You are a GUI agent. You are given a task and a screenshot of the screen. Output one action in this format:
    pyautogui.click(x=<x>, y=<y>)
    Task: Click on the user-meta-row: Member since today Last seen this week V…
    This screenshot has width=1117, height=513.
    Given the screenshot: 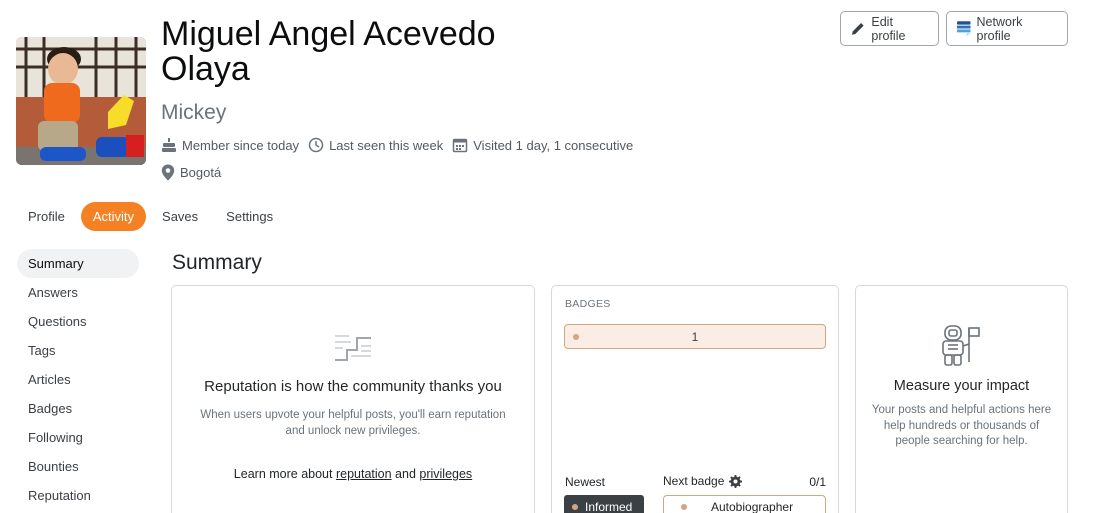 What is the action you would take?
    pyautogui.click(x=401, y=145)
    